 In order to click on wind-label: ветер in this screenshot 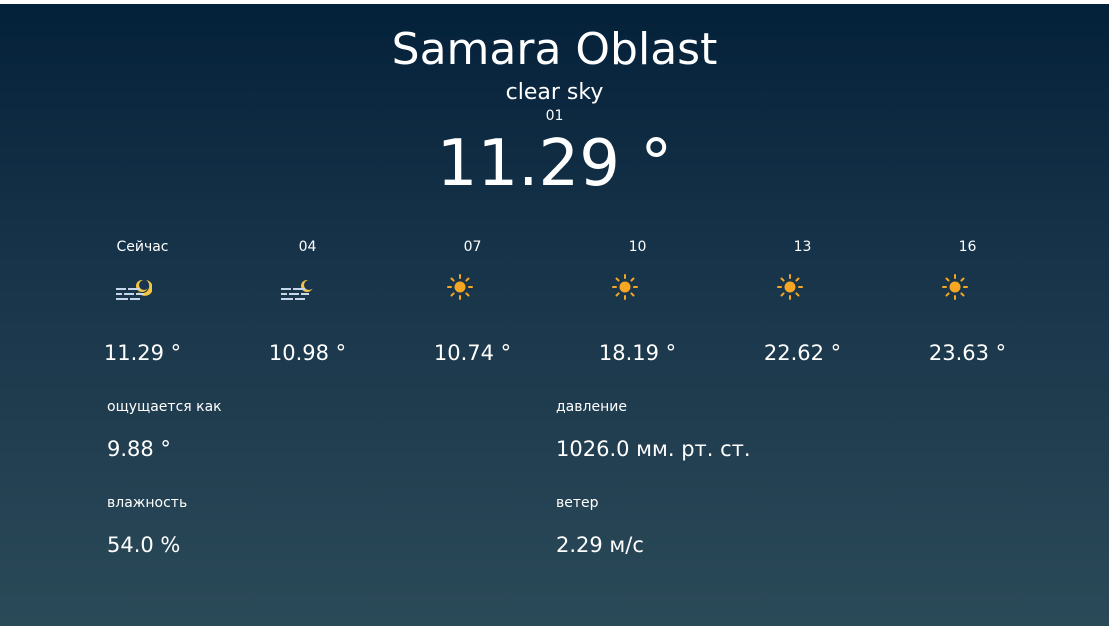, I will do `click(577, 503)`.